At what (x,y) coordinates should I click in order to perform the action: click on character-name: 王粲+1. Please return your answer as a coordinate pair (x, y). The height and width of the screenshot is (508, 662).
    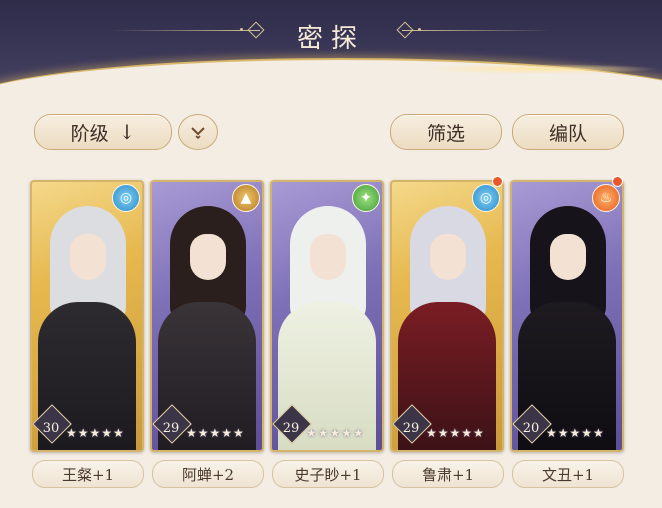
    Looking at the image, I should click on (88, 474).